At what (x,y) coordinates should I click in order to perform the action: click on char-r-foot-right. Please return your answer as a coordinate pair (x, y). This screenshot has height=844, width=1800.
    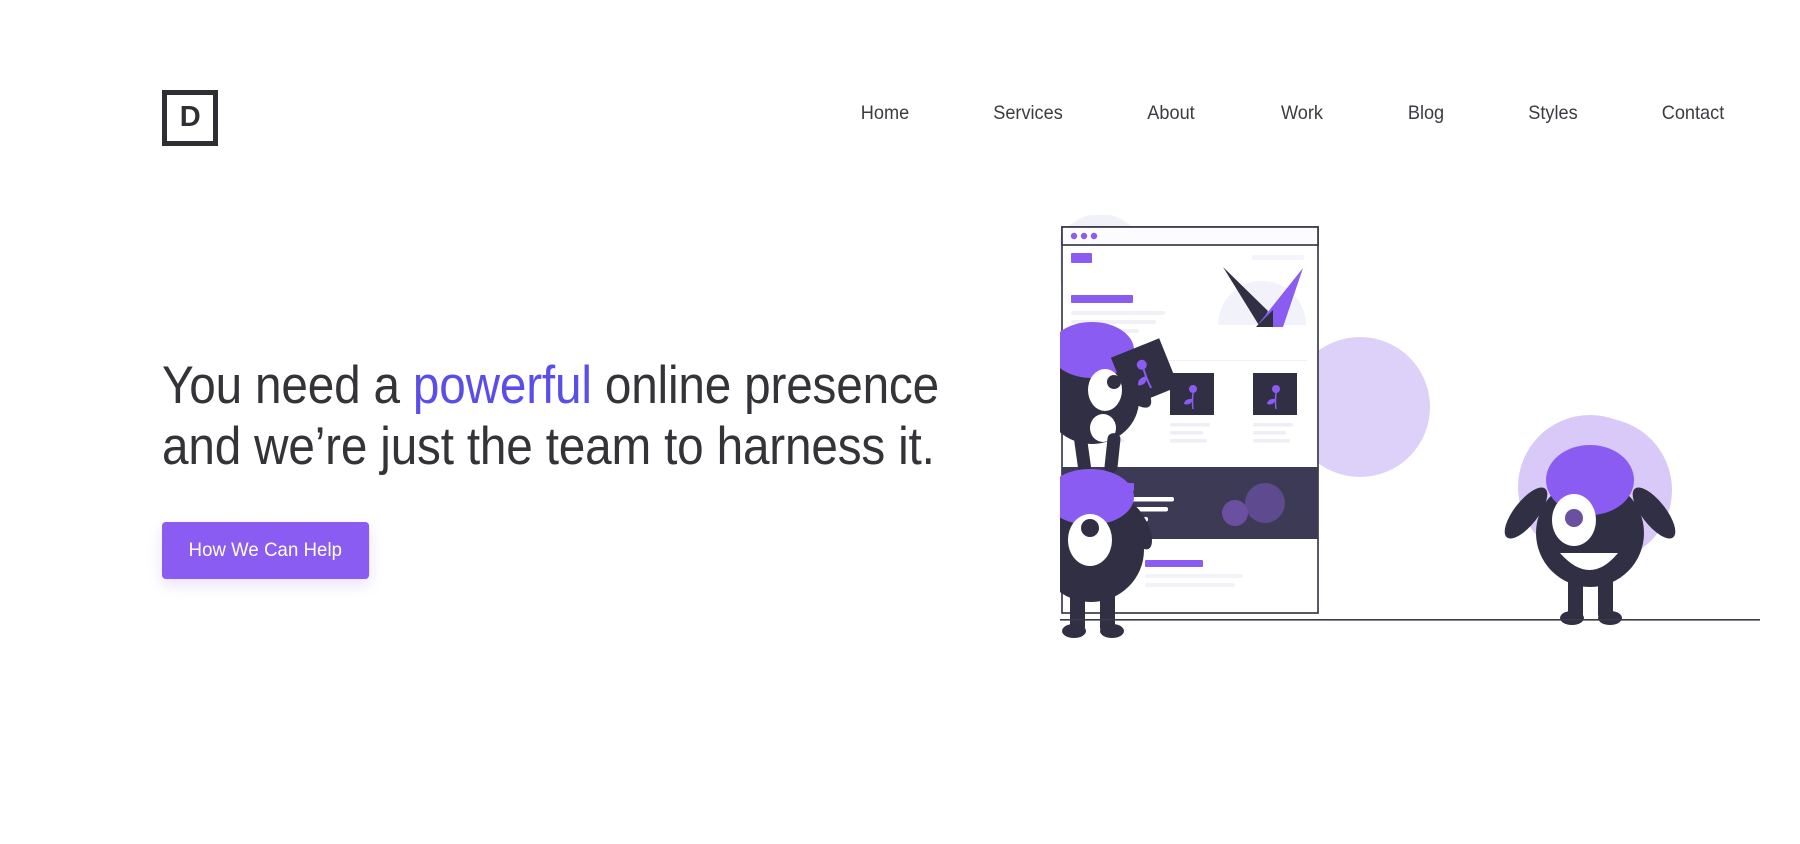
    Looking at the image, I should click on (1610, 618).